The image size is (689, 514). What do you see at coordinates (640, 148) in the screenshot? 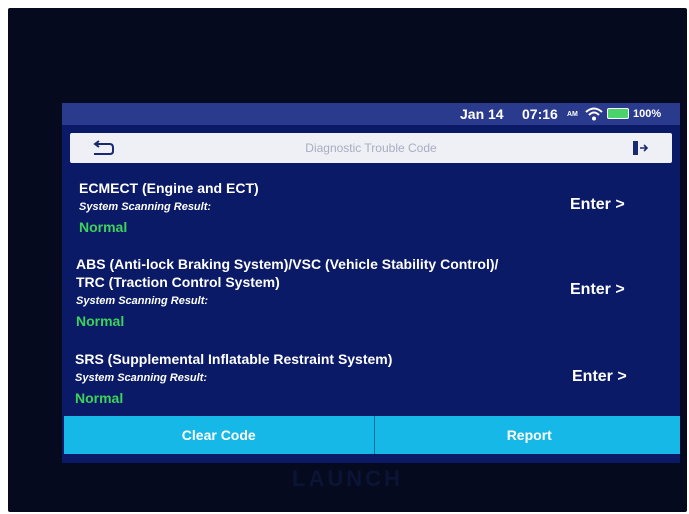
I see `exit-icon` at bounding box center [640, 148].